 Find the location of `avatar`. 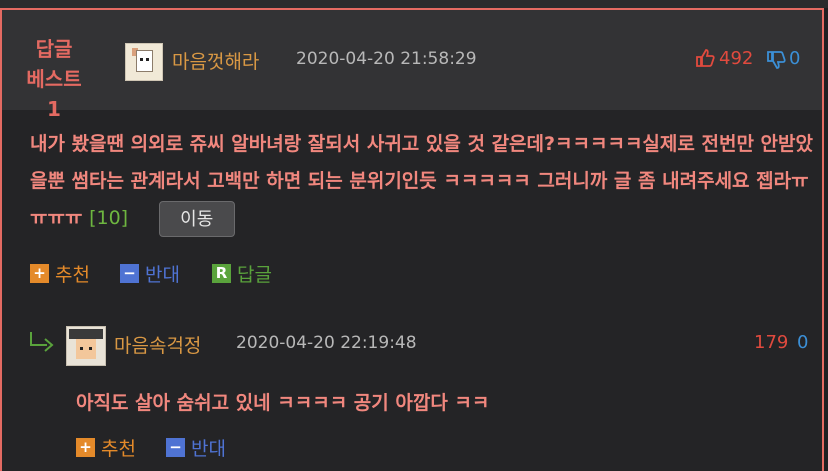

avatar is located at coordinates (144, 62).